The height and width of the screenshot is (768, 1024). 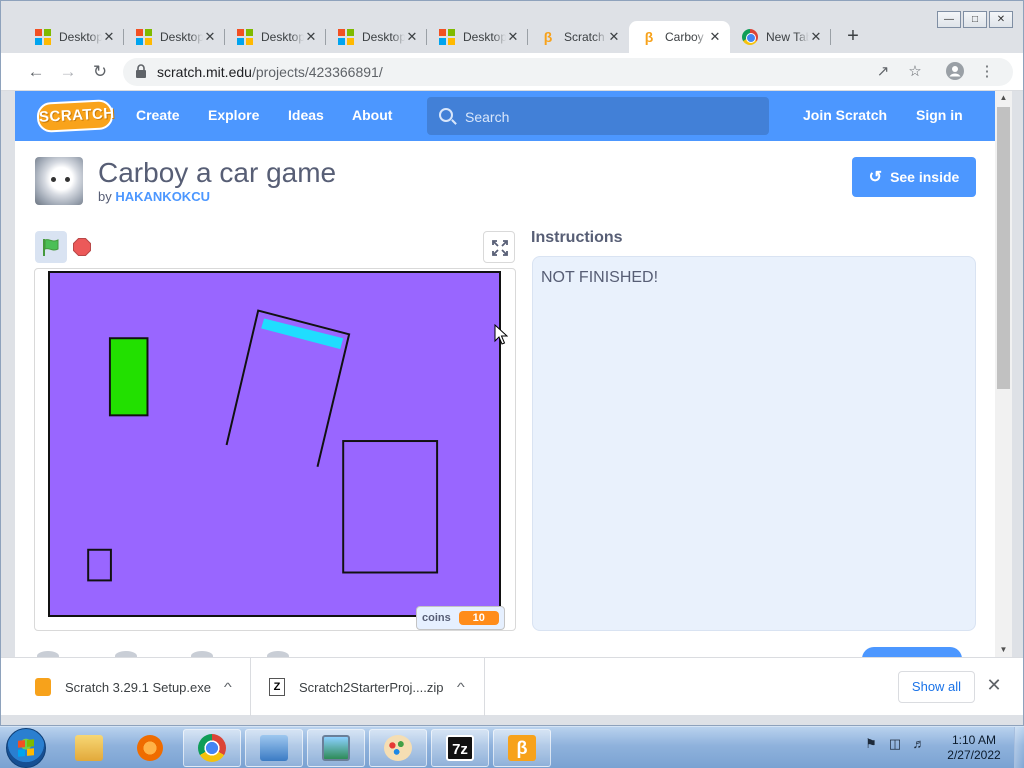 I want to click on download-filename: Scratch 3.29.1 Setup.exe, so click(x=138, y=687).